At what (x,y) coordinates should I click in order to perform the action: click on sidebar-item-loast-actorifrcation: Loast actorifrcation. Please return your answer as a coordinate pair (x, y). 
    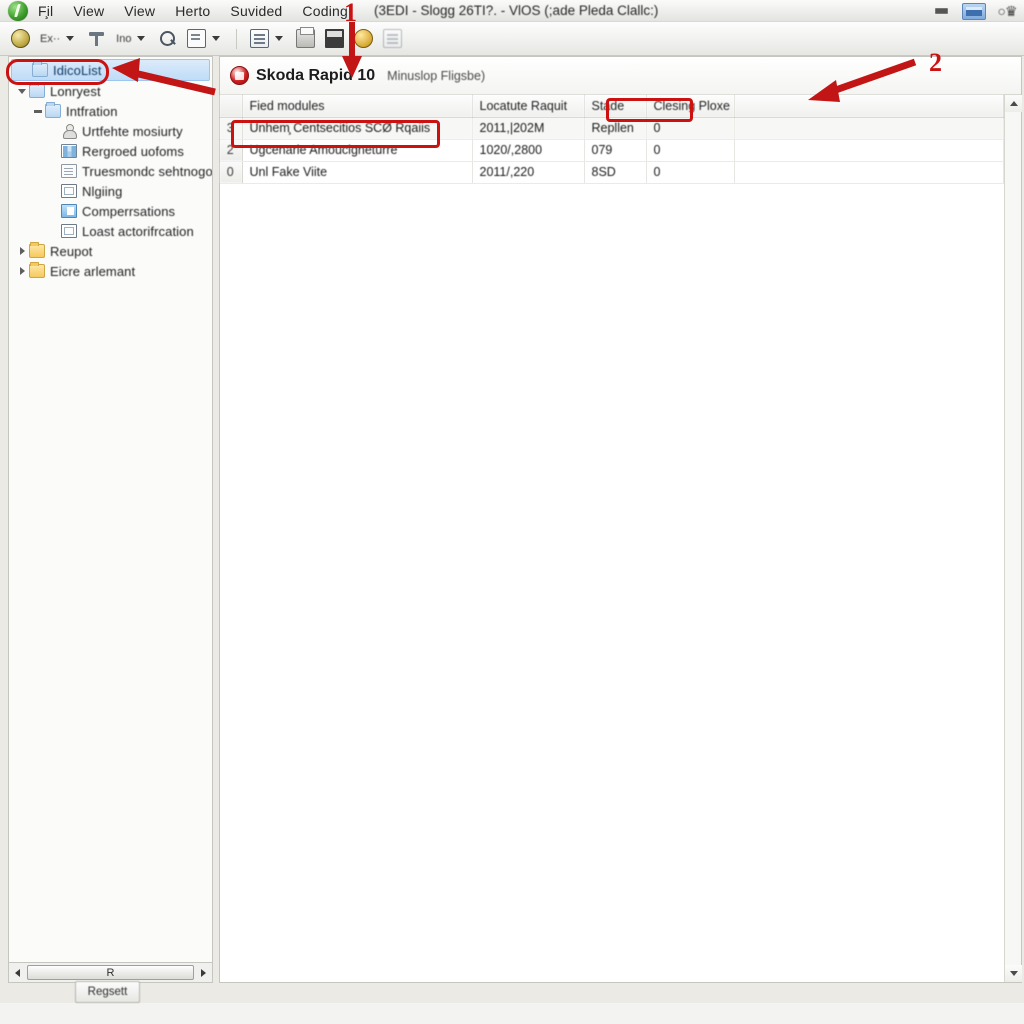
    Looking at the image, I should click on (110, 231).